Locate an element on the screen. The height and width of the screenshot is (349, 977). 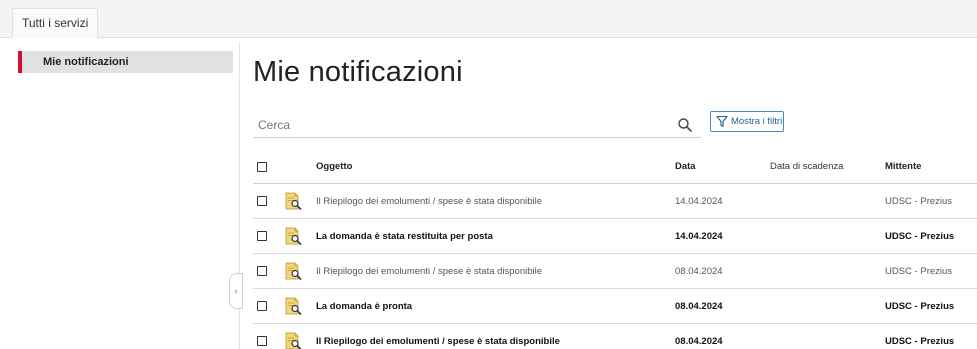
sidebar-collapse-button: ‹ is located at coordinates (236, 291).